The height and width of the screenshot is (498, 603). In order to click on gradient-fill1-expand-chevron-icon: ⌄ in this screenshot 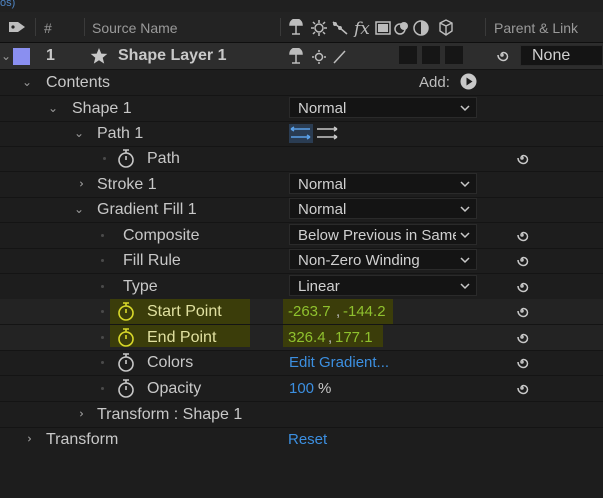, I will do `click(79, 209)`.